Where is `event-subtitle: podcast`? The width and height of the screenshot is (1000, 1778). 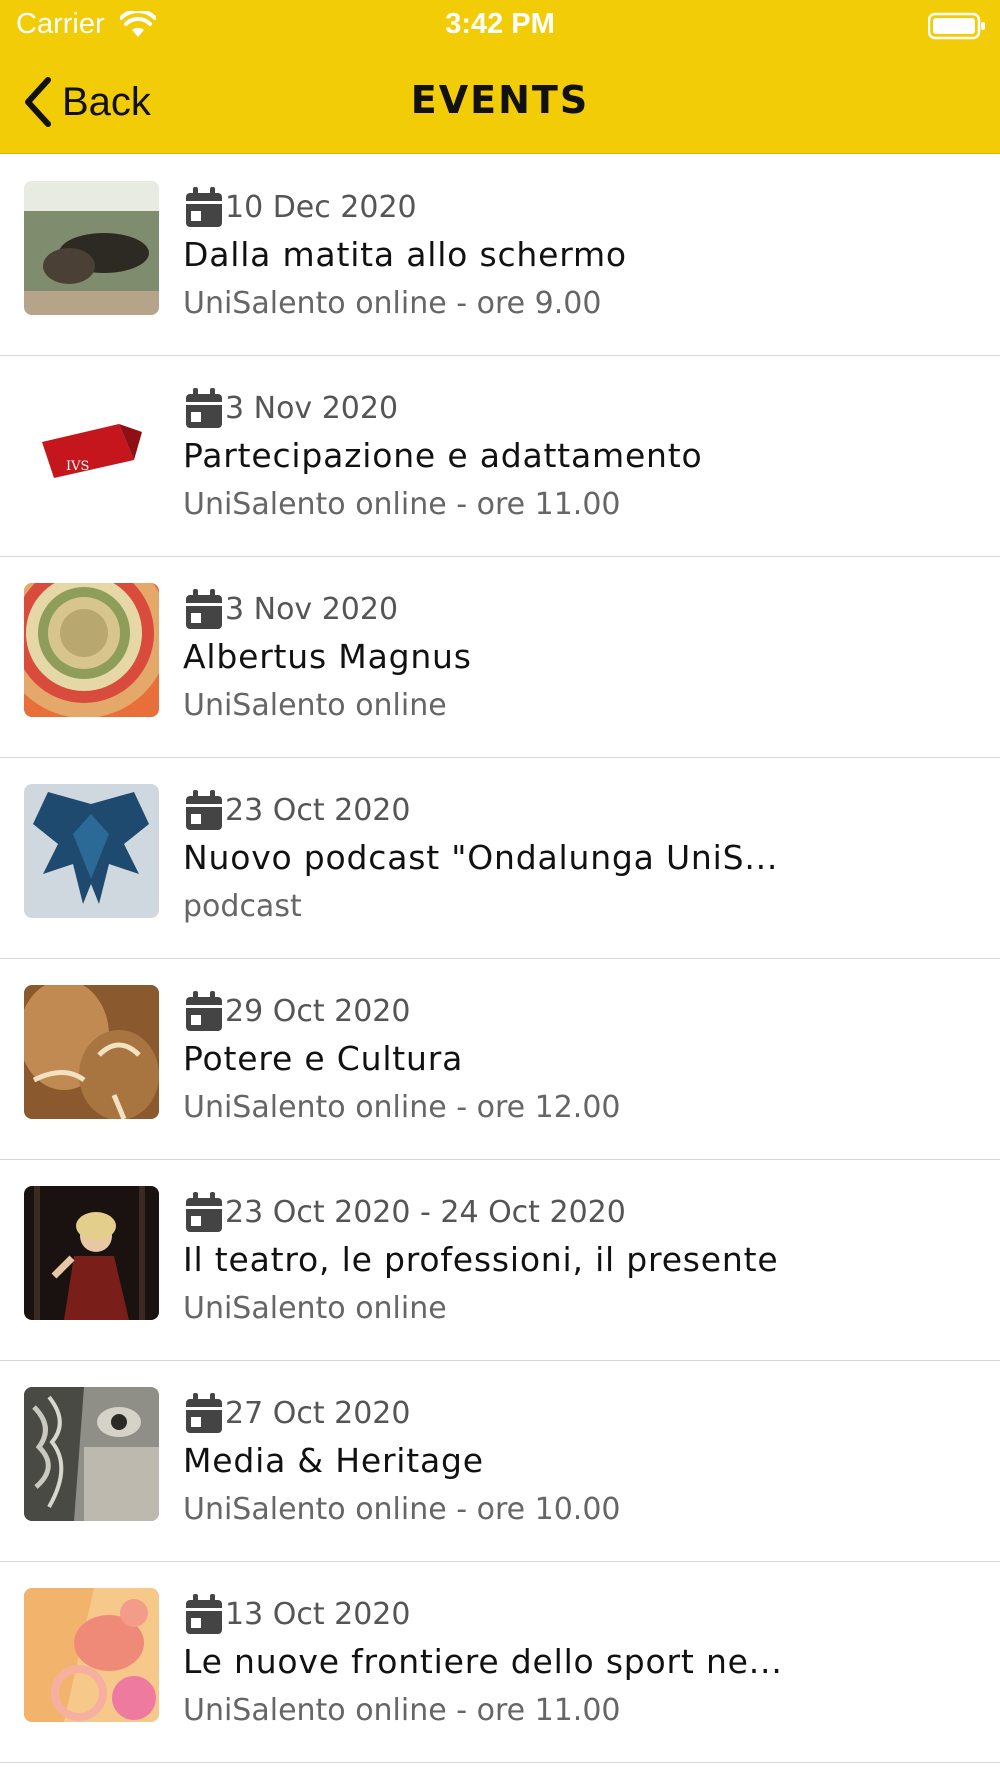
event-subtitle: podcast is located at coordinates (242, 906).